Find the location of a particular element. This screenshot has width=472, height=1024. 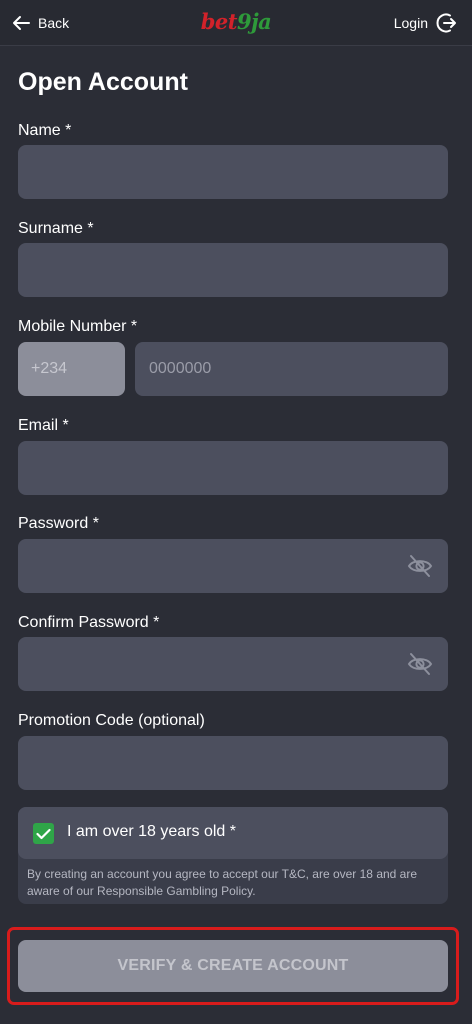

surname-label: Surname * is located at coordinates (56, 228).